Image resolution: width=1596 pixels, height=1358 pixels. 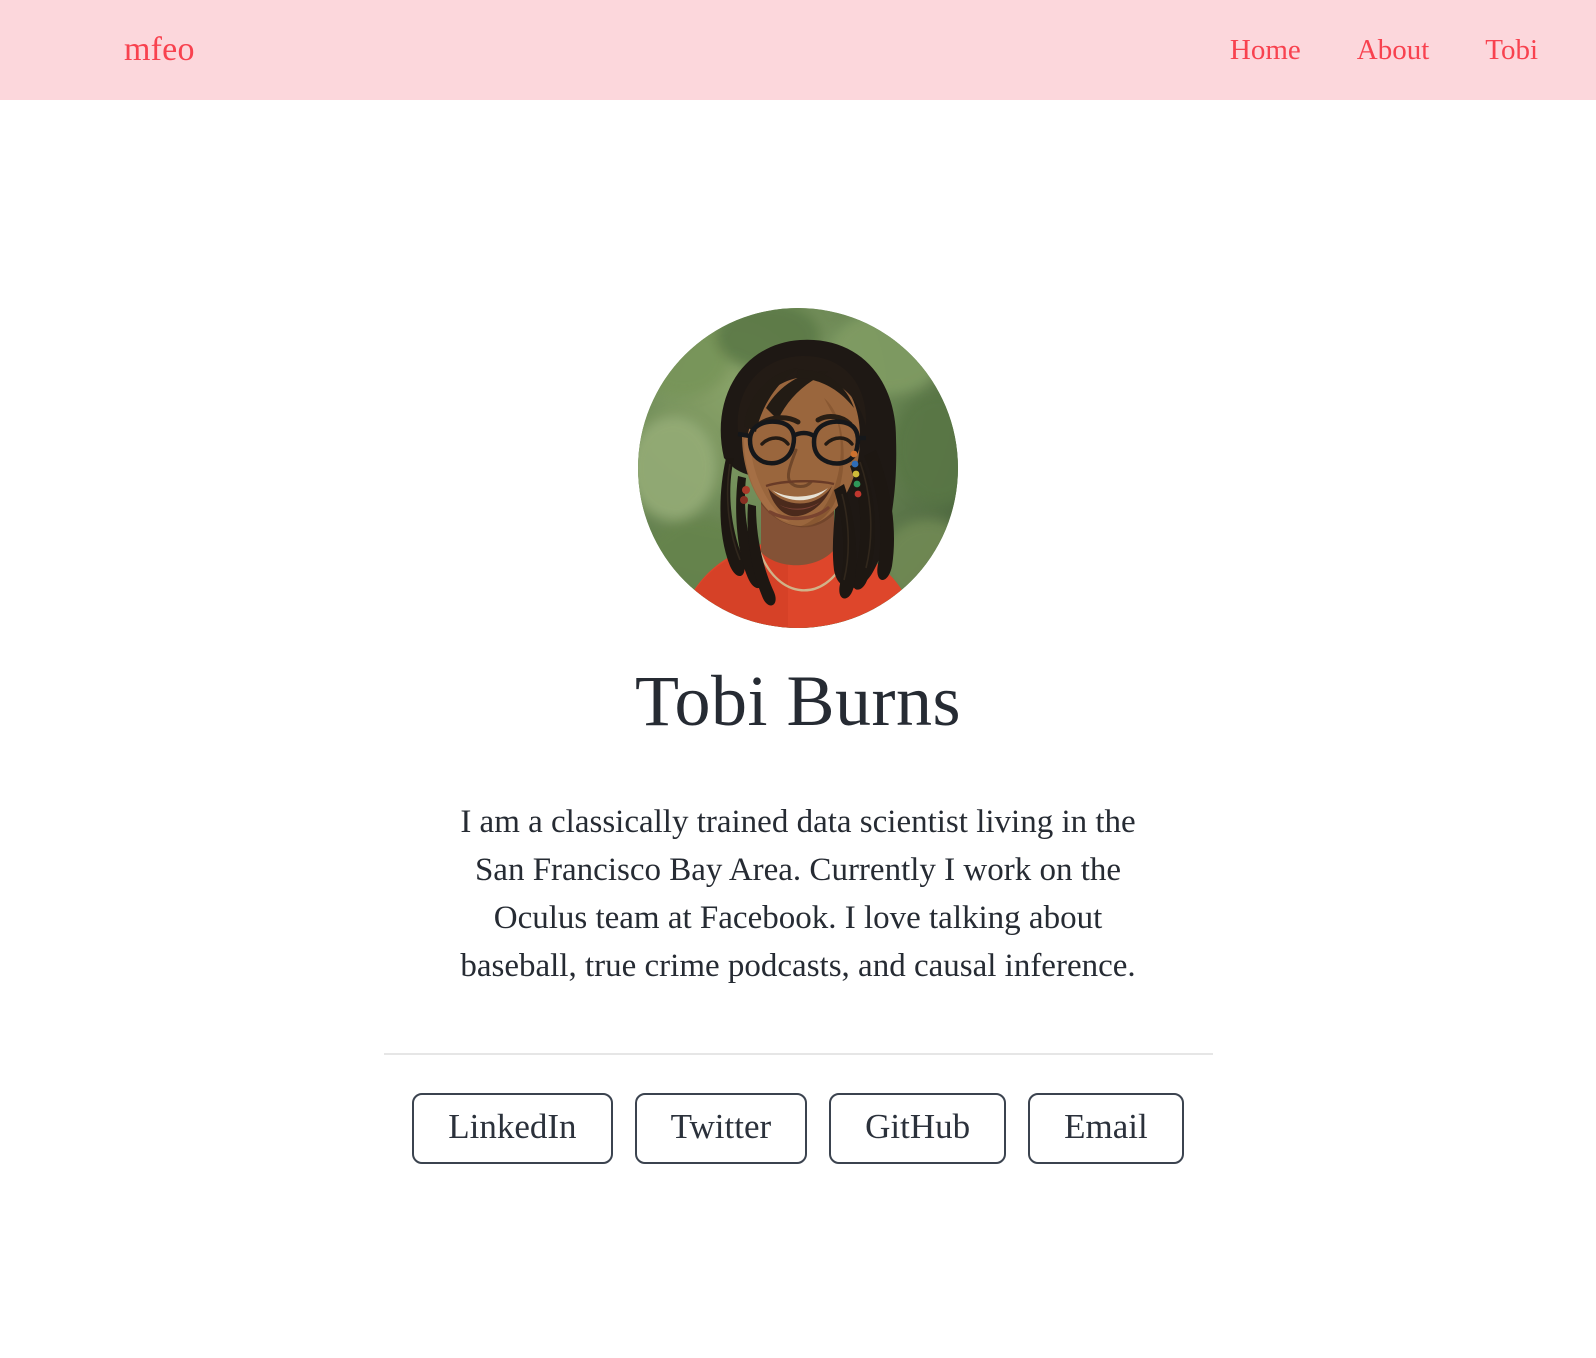 I want to click on linkedin-button: LinkedIn, so click(x=512, y=1128).